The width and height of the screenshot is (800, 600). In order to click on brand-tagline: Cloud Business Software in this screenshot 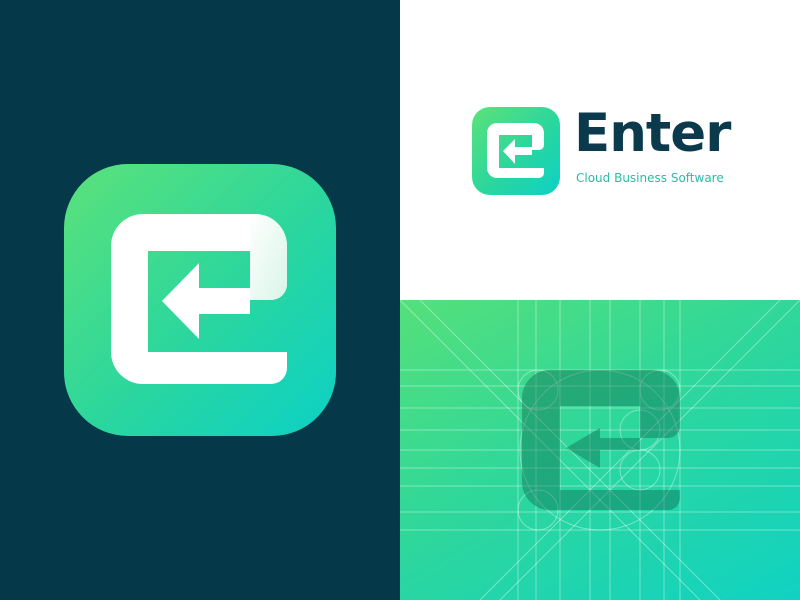, I will do `click(650, 178)`.